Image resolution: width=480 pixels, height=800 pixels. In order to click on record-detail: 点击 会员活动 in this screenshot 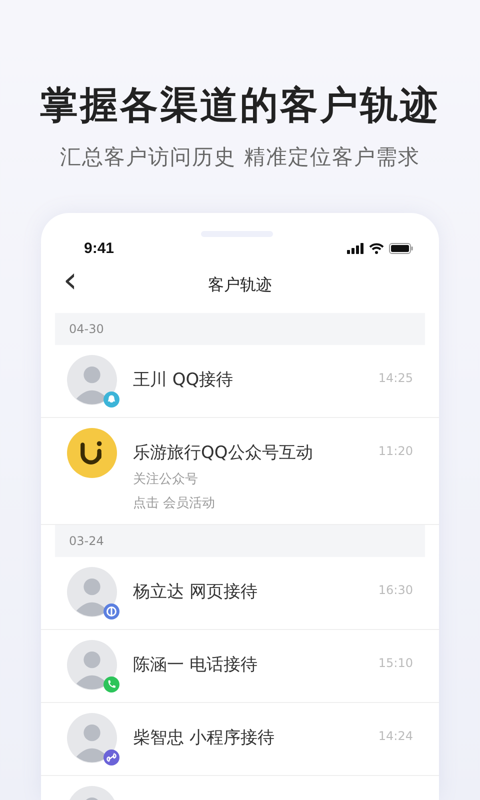, I will do `click(174, 503)`.